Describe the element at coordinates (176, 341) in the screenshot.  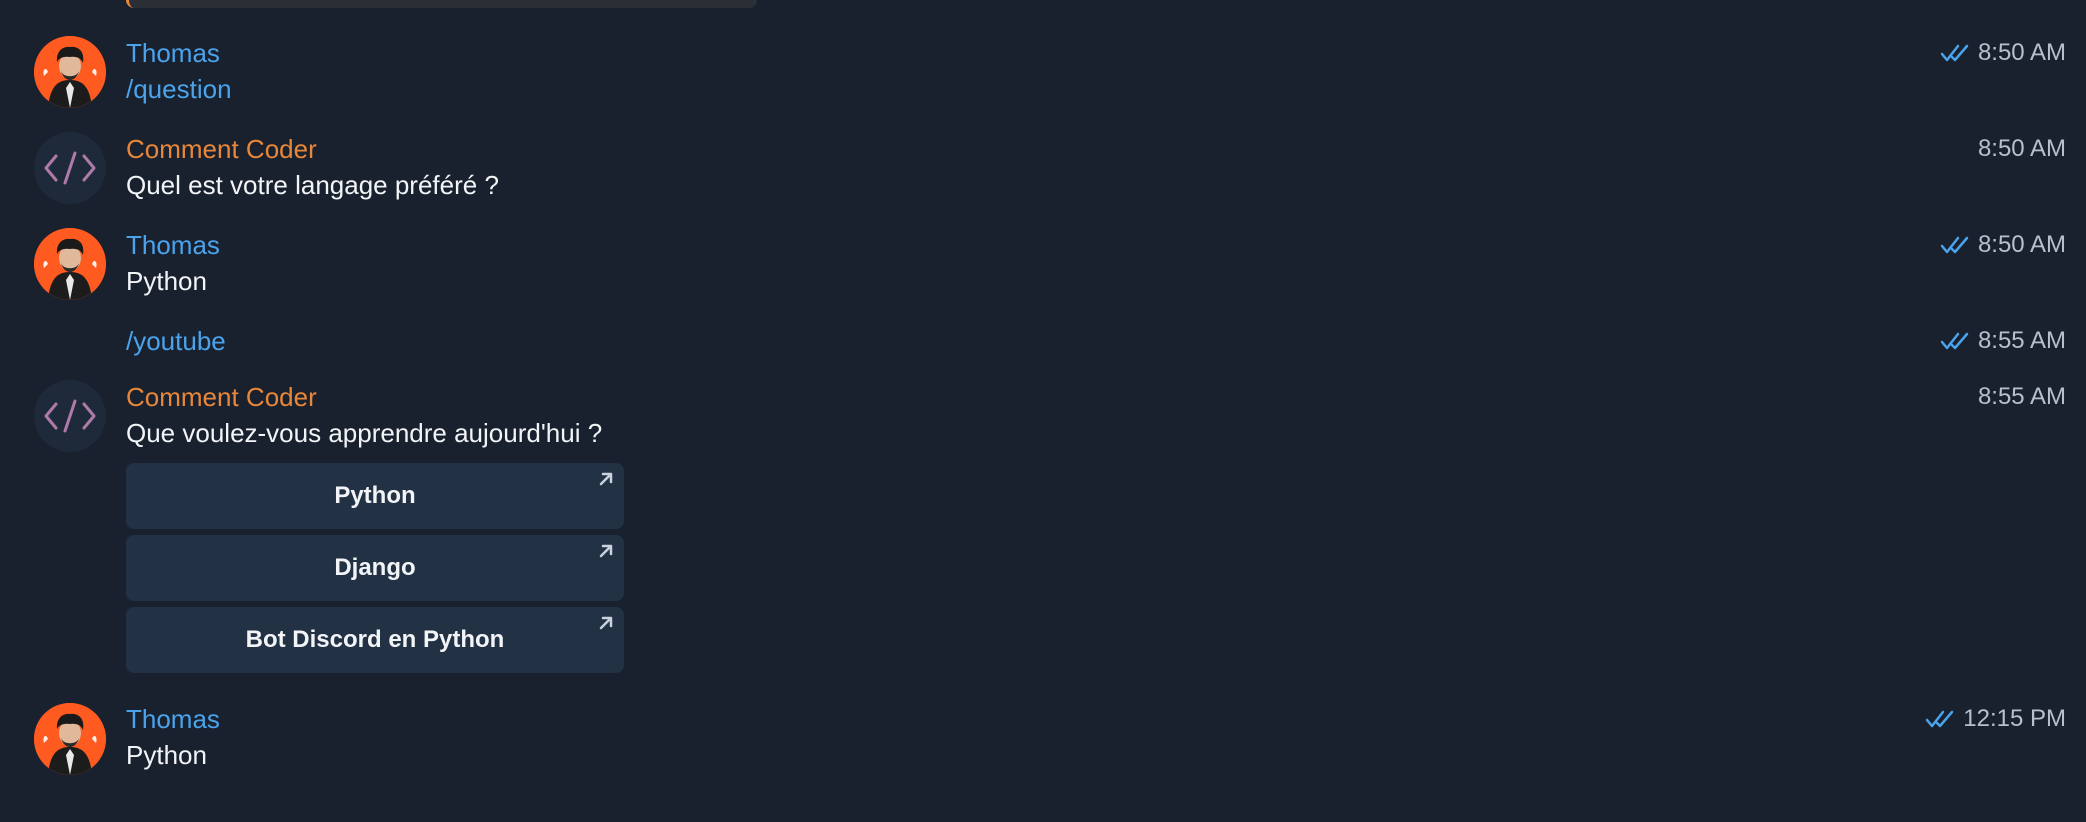
I see `bot-command-link: /youtube` at that location.